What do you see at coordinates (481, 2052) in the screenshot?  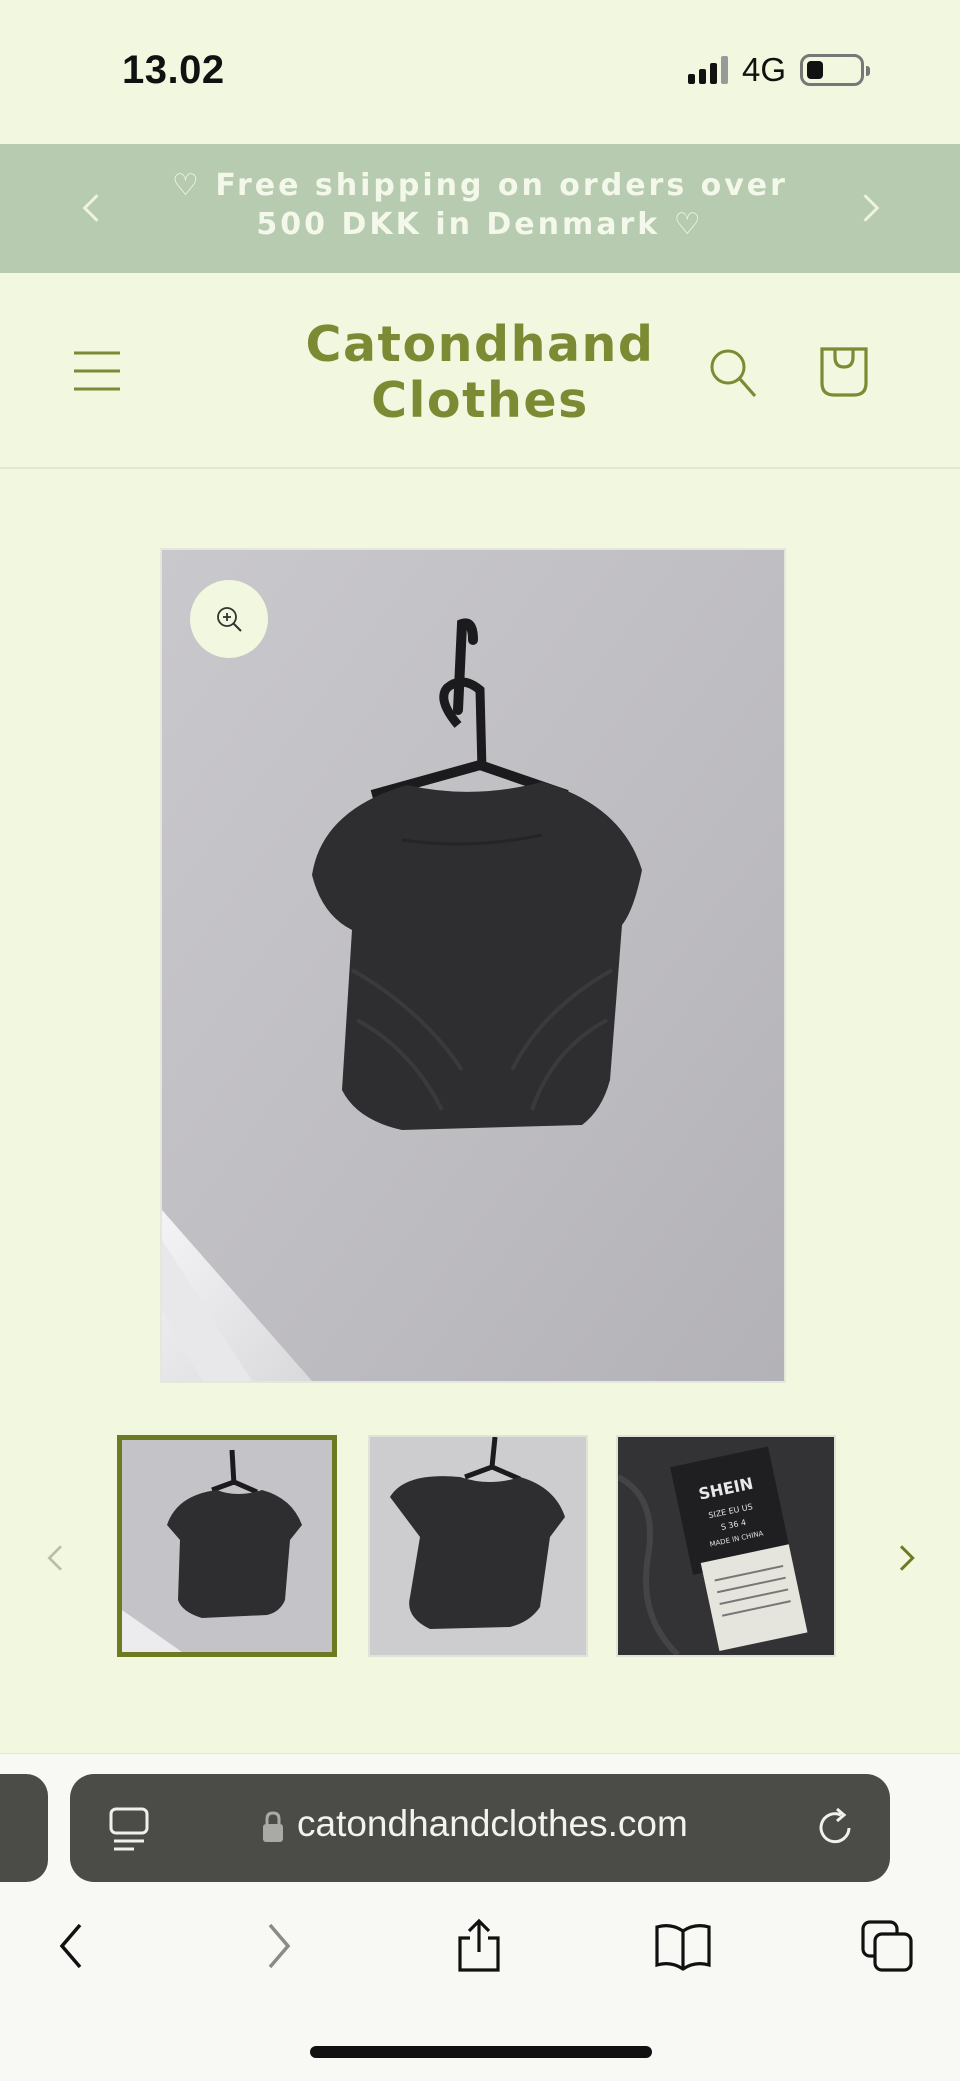 I see `home-indicator` at bounding box center [481, 2052].